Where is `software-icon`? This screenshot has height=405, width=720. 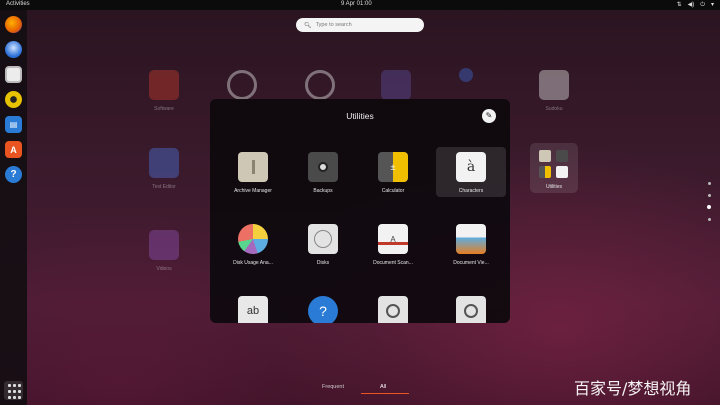
software-icon is located at coordinates (164, 85).